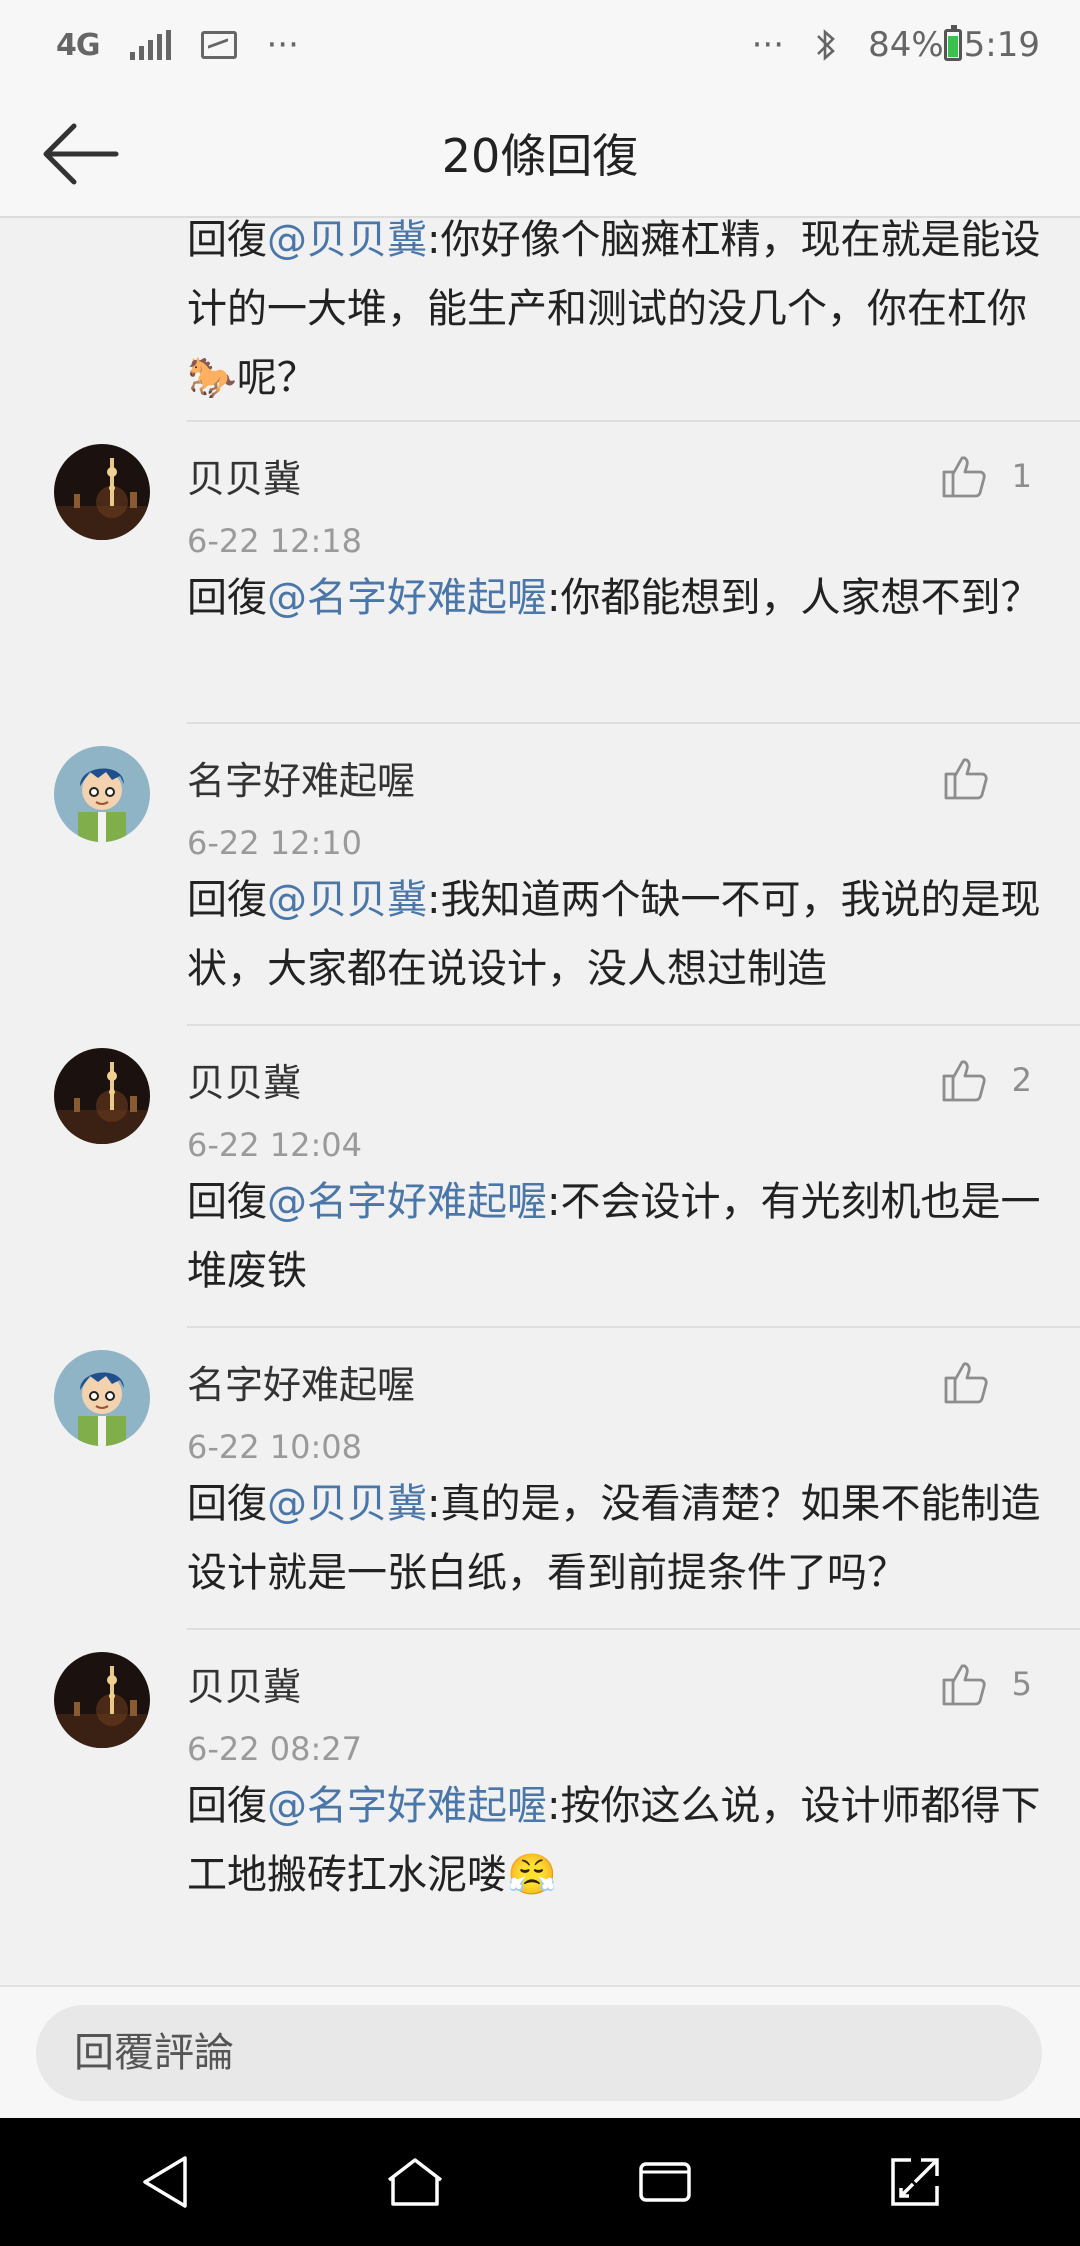 The height and width of the screenshot is (2246, 1080). What do you see at coordinates (275, 1749) in the screenshot?
I see `comment-time: 6-22 08:27` at bounding box center [275, 1749].